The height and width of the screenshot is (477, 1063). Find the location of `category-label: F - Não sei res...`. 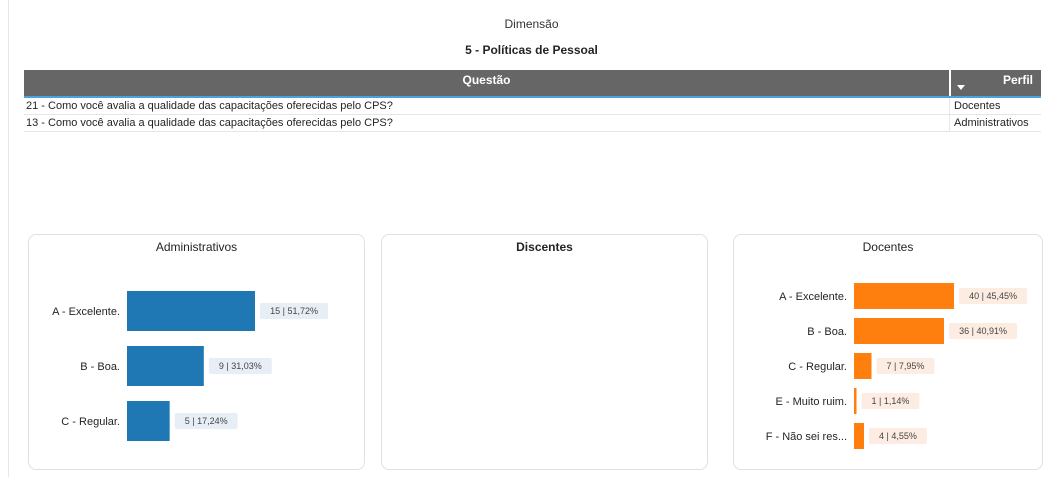

category-label: F - Não sei res... is located at coordinates (806, 437).